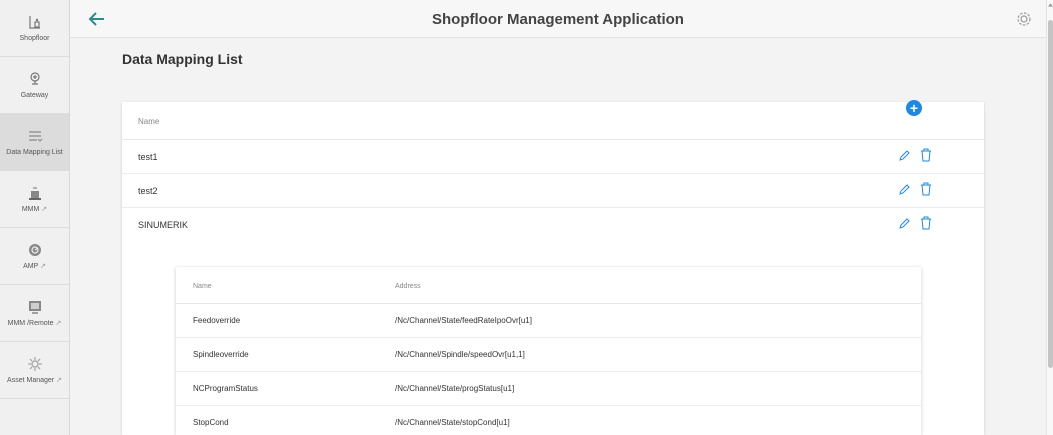 The image size is (1053, 435). I want to click on sidebar-item-gateway: Gateway, so click(34, 85).